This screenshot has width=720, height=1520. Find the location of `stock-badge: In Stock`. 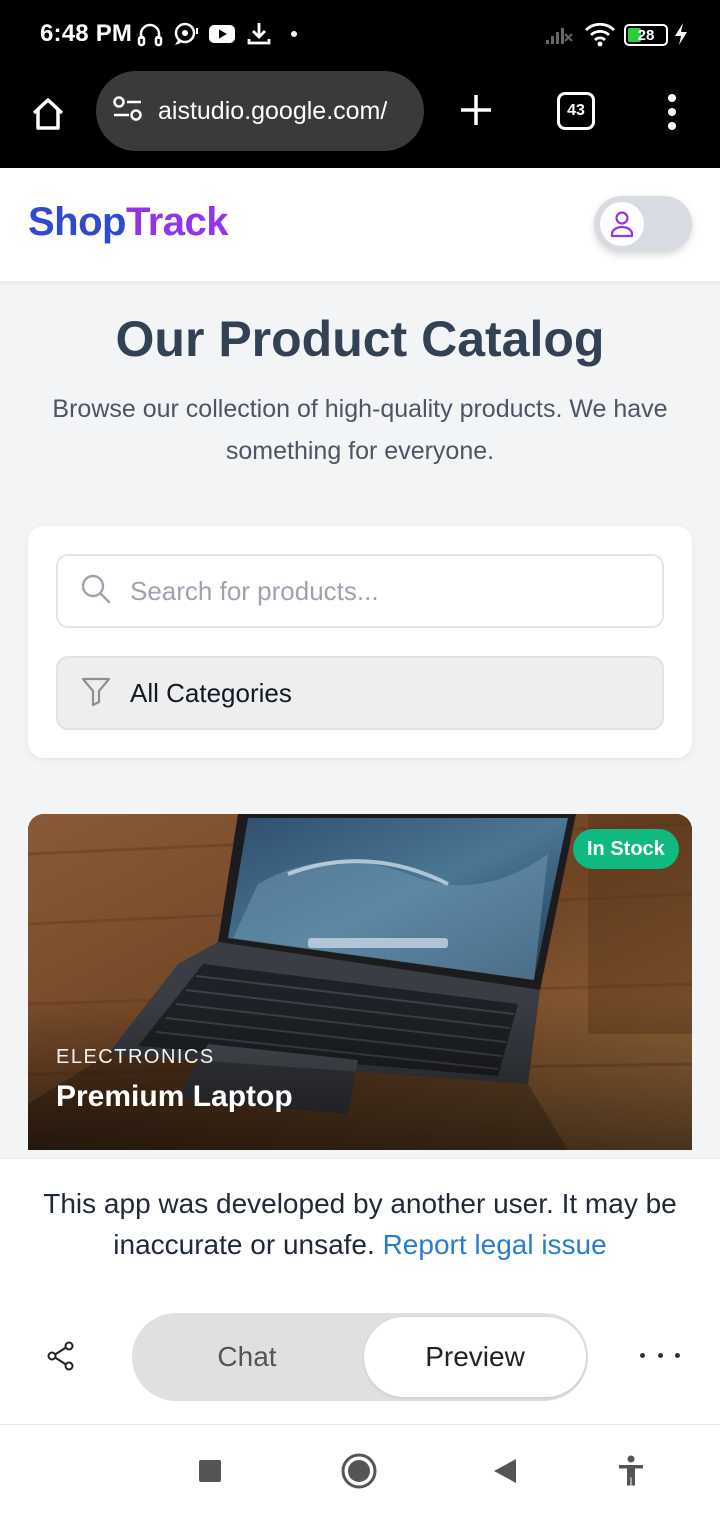

stock-badge: In Stock is located at coordinates (626, 849).